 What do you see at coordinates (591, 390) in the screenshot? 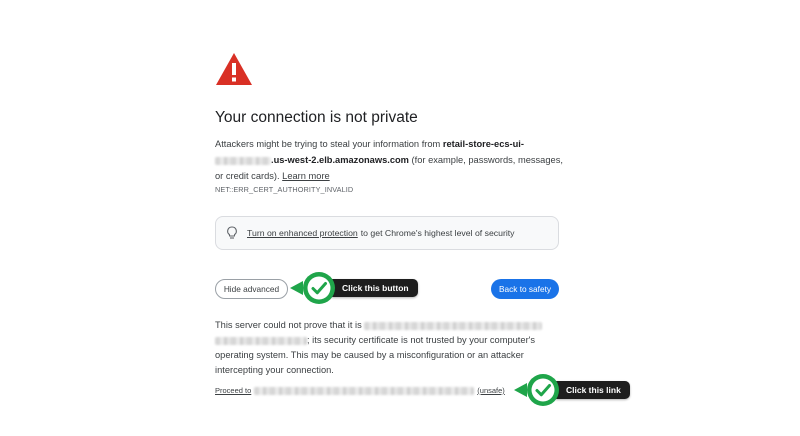
I see `callout-label: Click this link` at bounding box center [591, 390].